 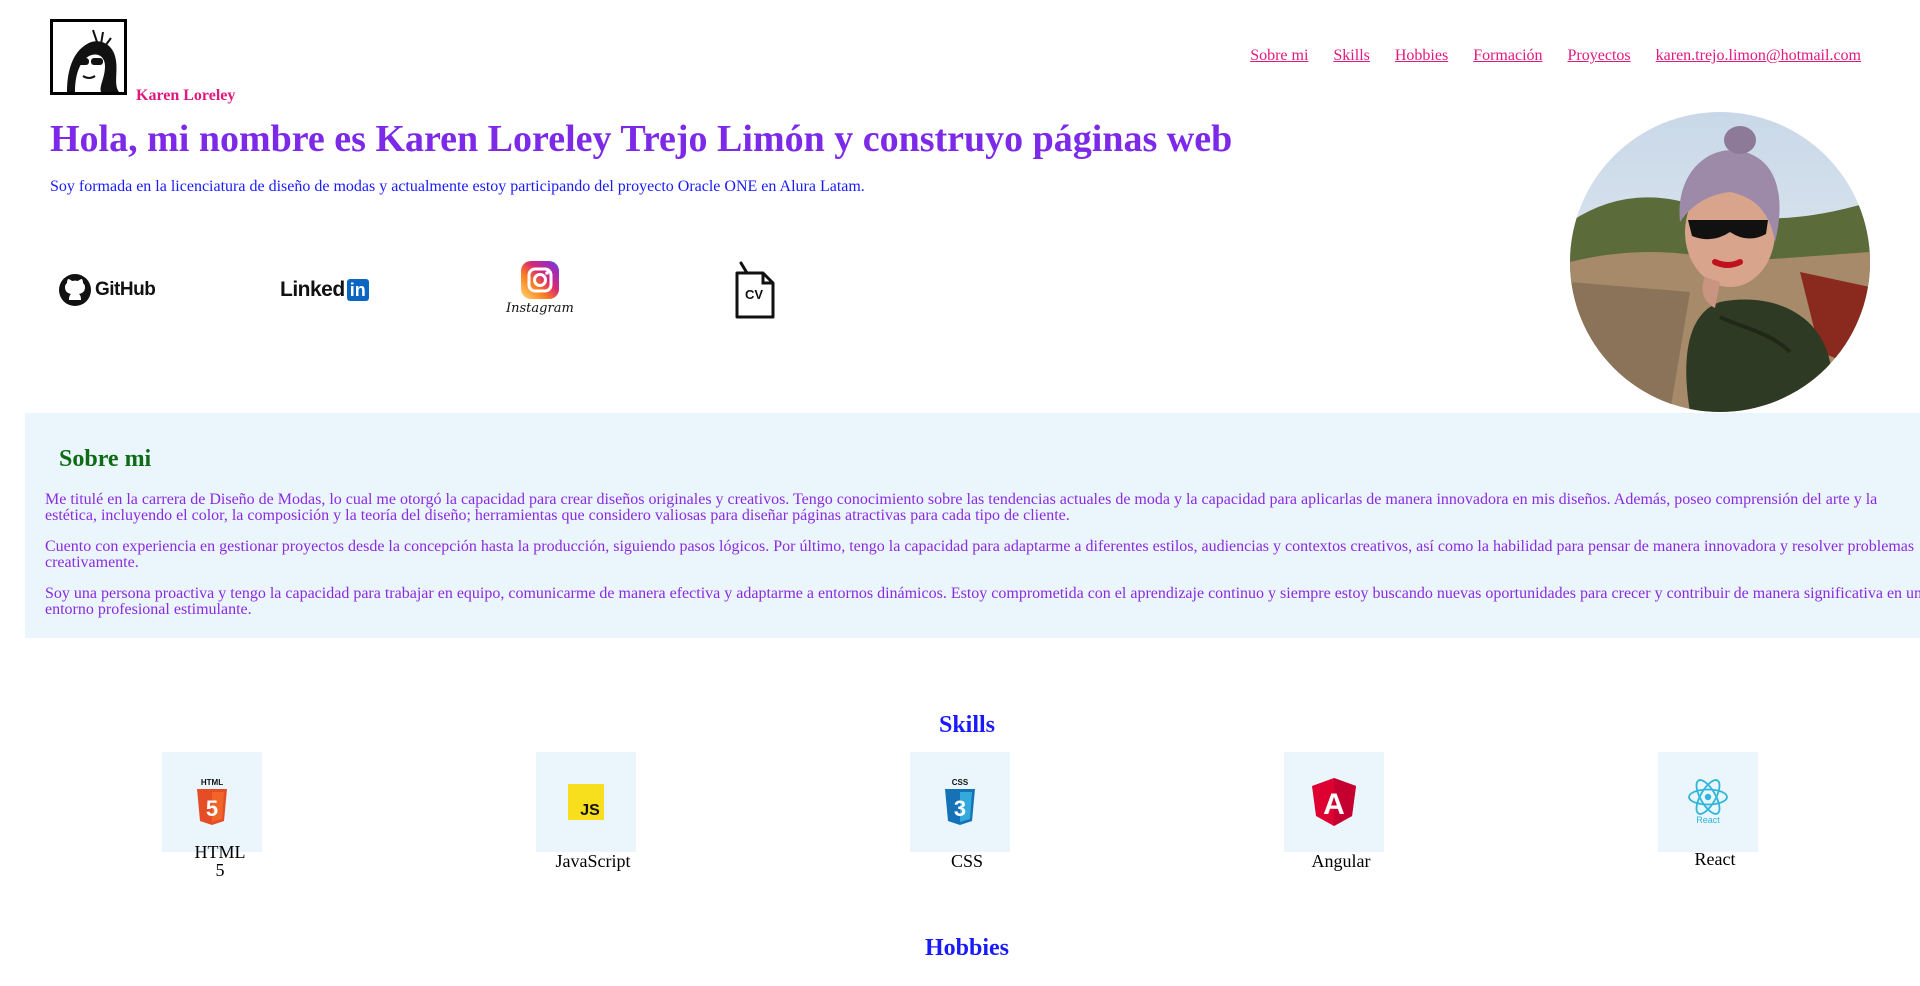 I want to click on skill-name-html5: HTML 5, so click(x=220, y=861).